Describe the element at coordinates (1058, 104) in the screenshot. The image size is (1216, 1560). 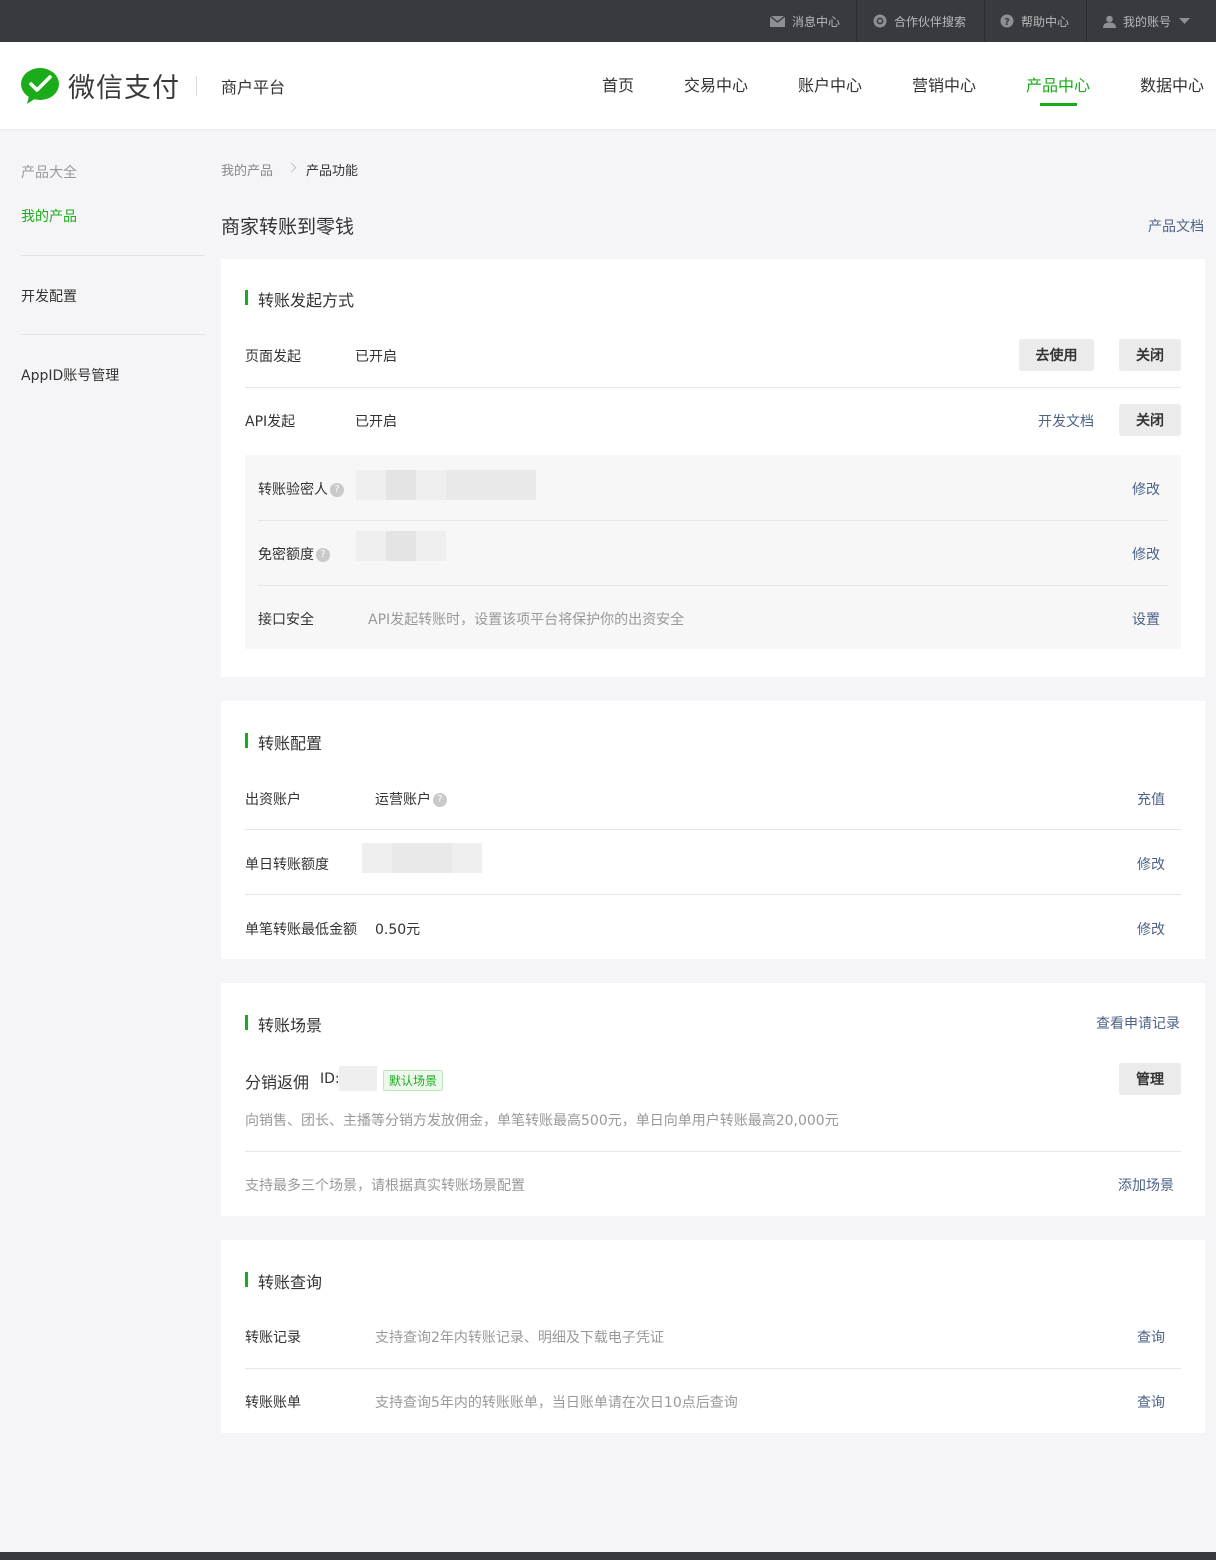
I see `active-nav-indicator` at that location.